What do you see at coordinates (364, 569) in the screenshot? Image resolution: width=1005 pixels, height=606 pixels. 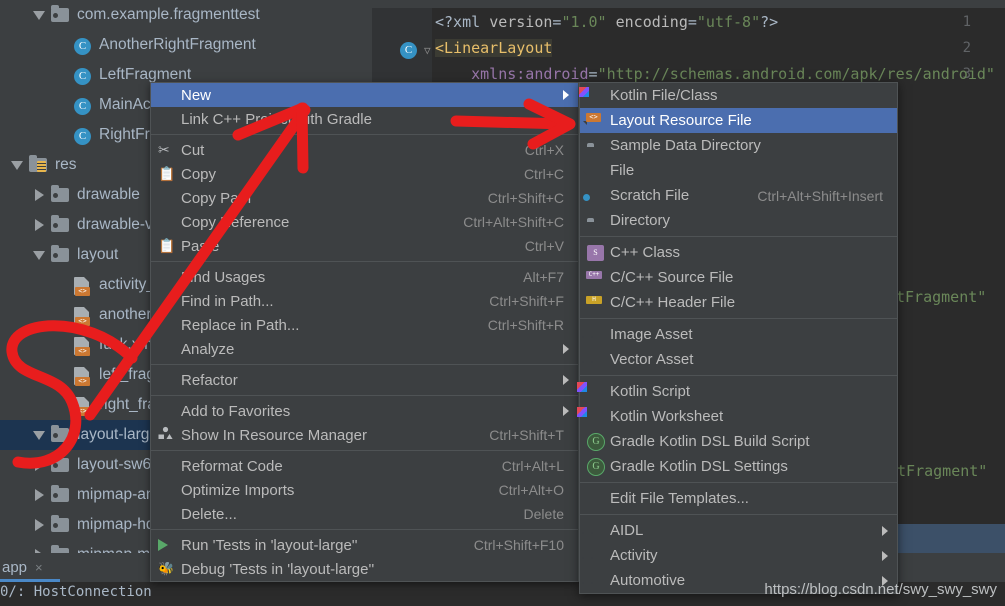 I see `context-menu-item-debug-tests-in-layout-large: 🐝 Debug 'Tests in 'layout-large''` at bounding box center [364, 569].